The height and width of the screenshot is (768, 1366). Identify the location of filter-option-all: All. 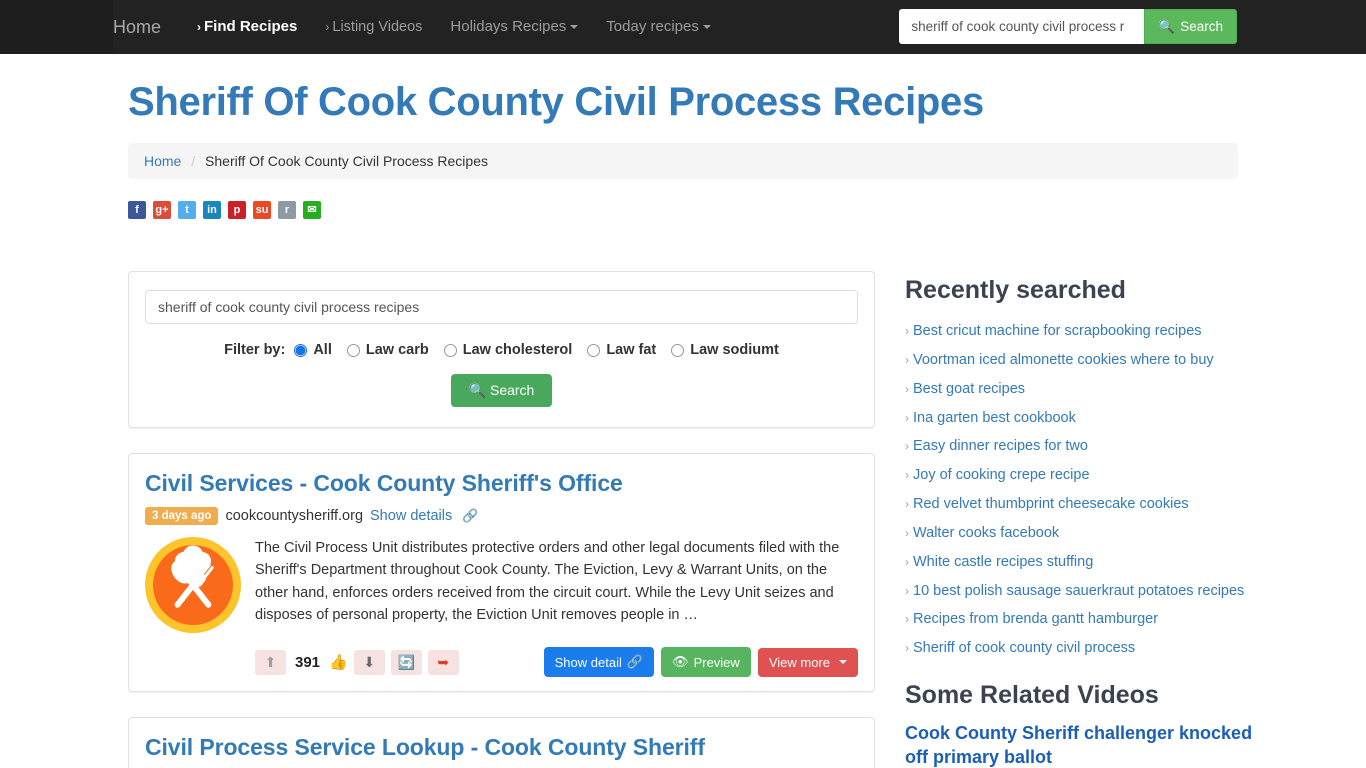
(313, 350).